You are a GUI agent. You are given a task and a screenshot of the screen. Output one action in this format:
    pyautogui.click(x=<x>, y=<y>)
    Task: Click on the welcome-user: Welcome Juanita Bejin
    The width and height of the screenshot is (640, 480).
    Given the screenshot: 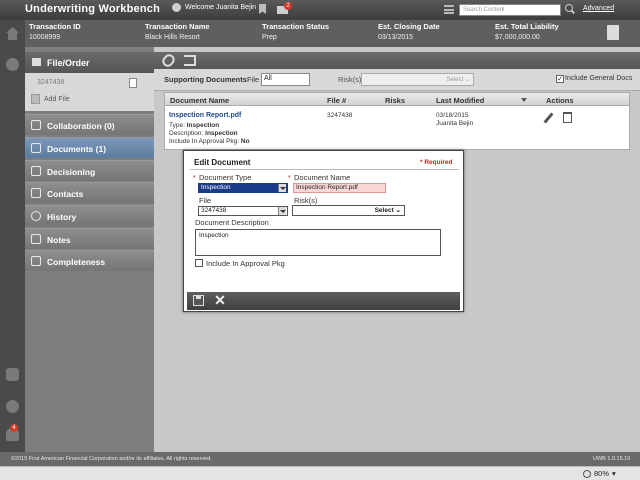 What is the action you would take?
    pyautogui.click(x=214, y=7)
    